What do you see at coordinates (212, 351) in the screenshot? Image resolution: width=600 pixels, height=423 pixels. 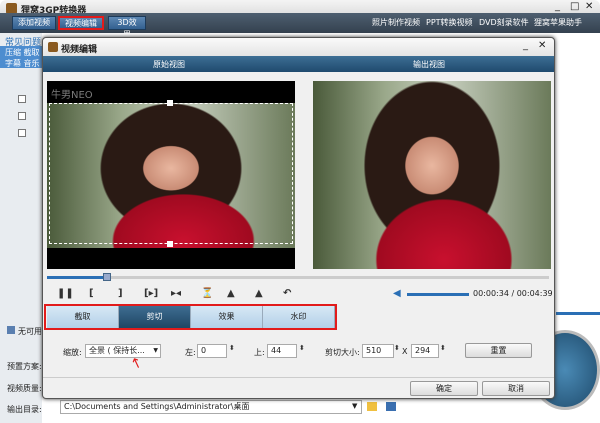 I see `left-input: 0` at bounding box center [212, 351].